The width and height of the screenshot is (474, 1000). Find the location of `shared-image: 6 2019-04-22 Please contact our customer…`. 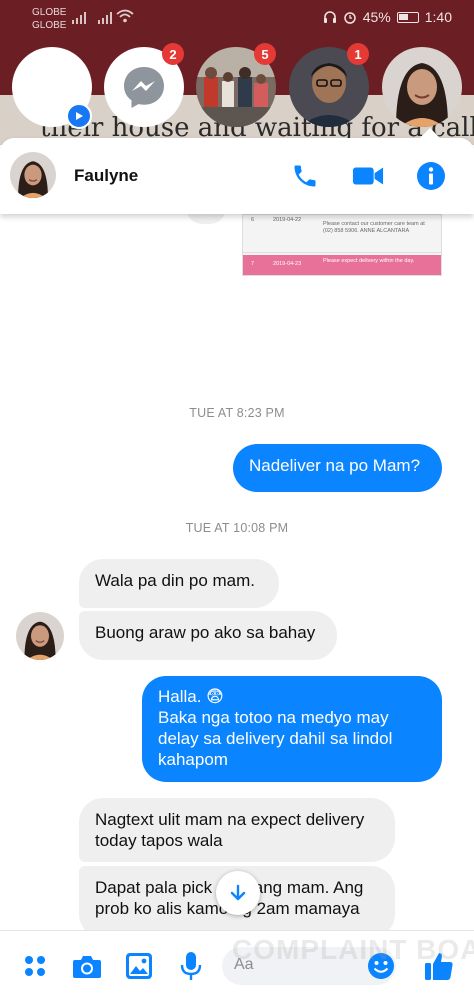

shared-image: 6 2019-04-22 Please contact our customer… is located at coordinates (342, 245).